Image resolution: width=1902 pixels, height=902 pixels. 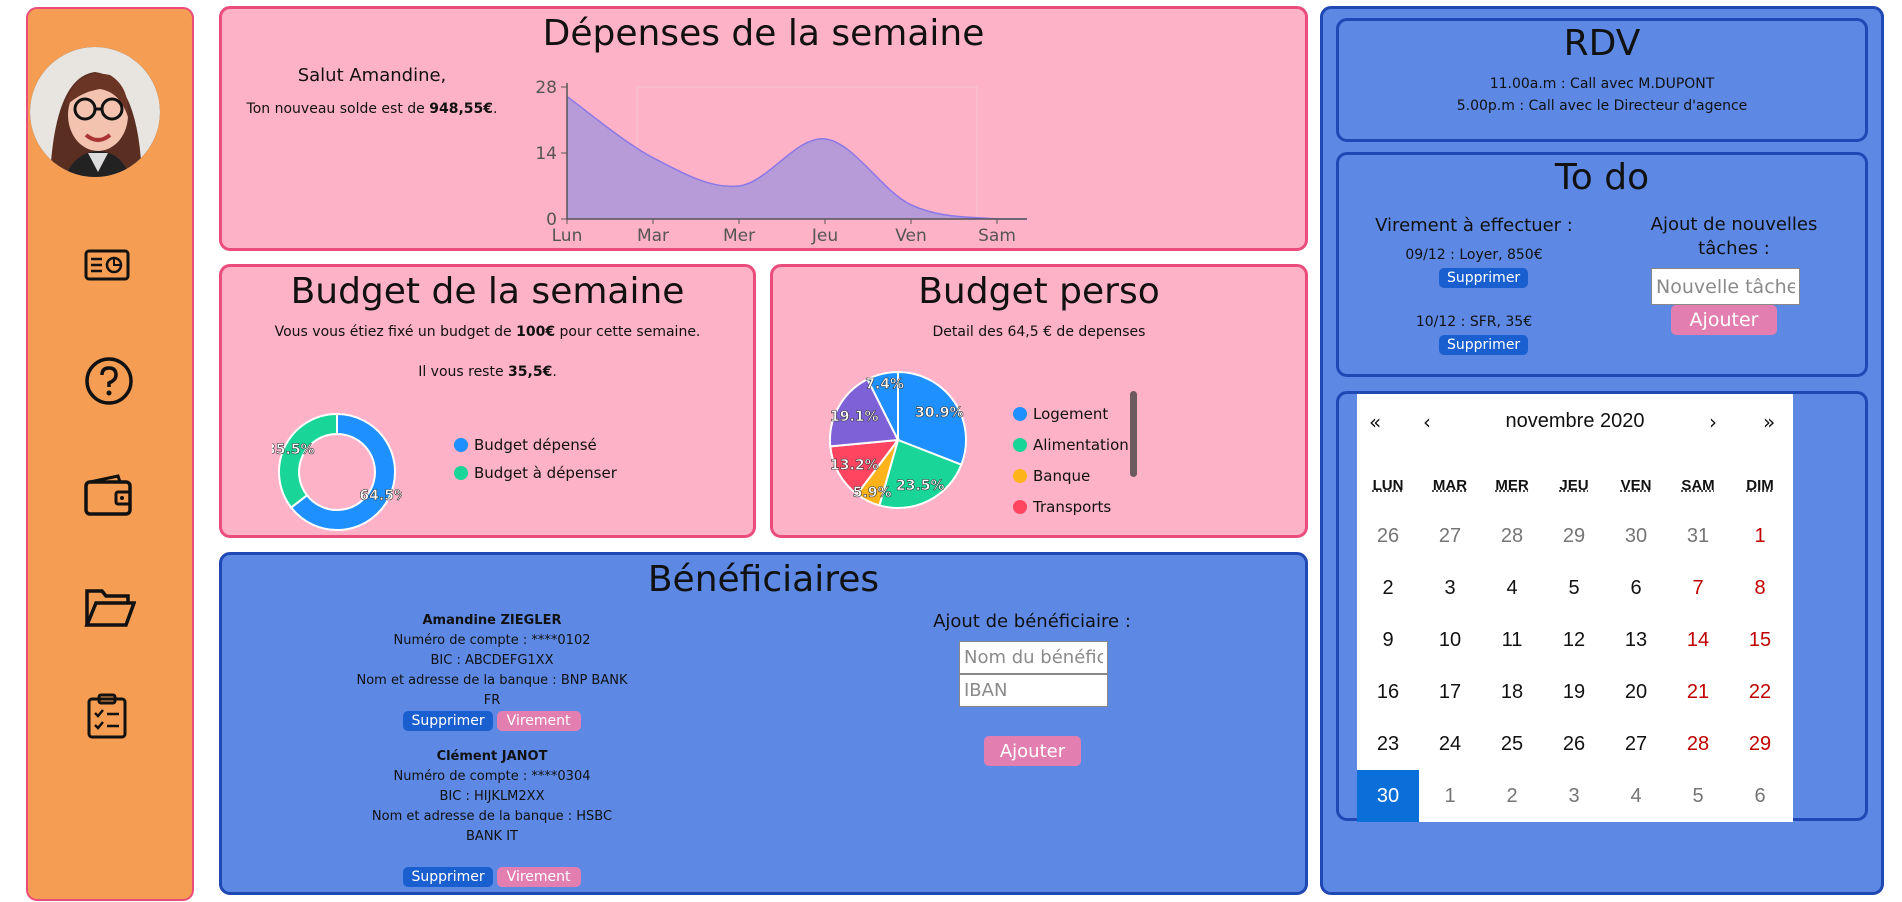 What do you see at coordinates (1725, 286) in the screenshot?
I see `new-task-input` at bounding box center [1725, 286].